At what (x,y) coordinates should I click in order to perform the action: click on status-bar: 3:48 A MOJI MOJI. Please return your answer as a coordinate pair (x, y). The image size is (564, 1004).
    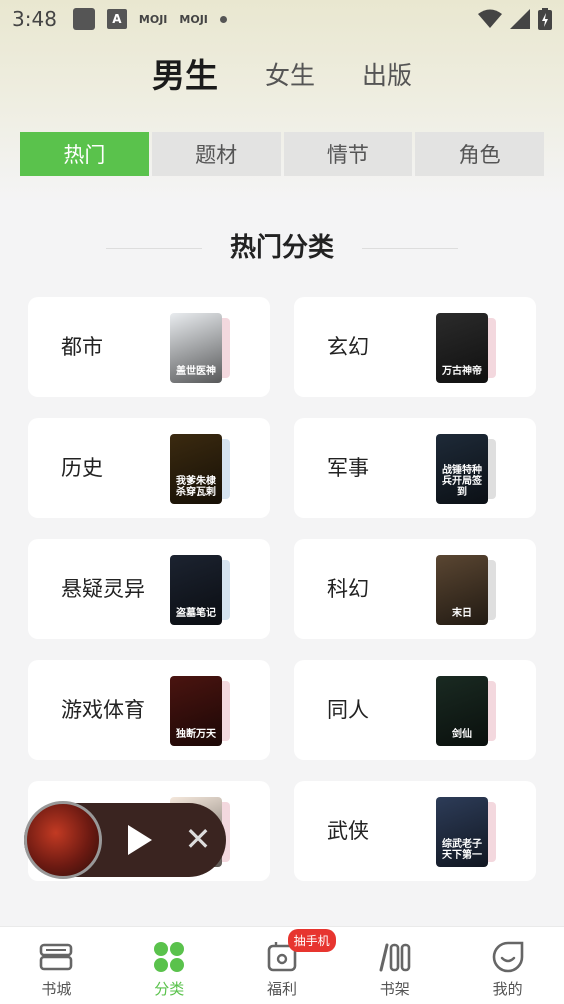
    Looking at the image, I should click on (282, 19).